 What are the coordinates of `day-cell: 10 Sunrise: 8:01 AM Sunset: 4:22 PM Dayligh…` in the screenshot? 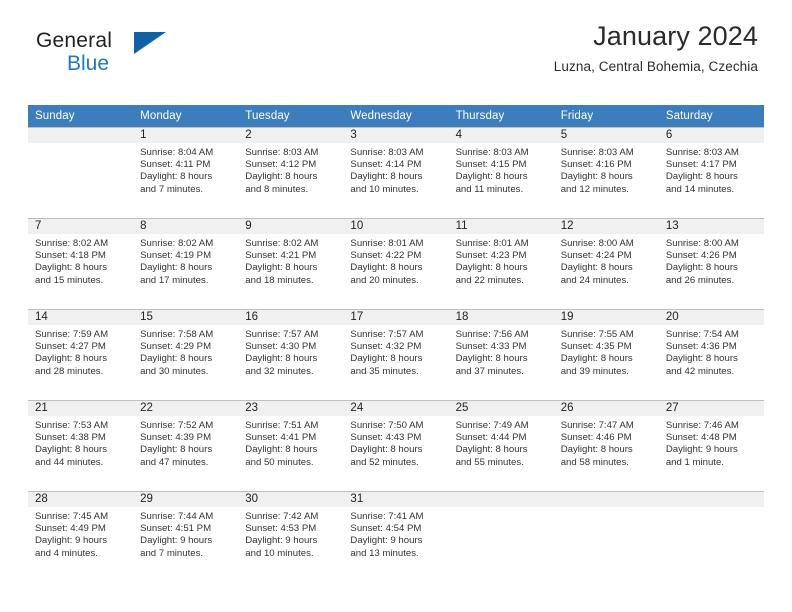 It's located at (396, 260).